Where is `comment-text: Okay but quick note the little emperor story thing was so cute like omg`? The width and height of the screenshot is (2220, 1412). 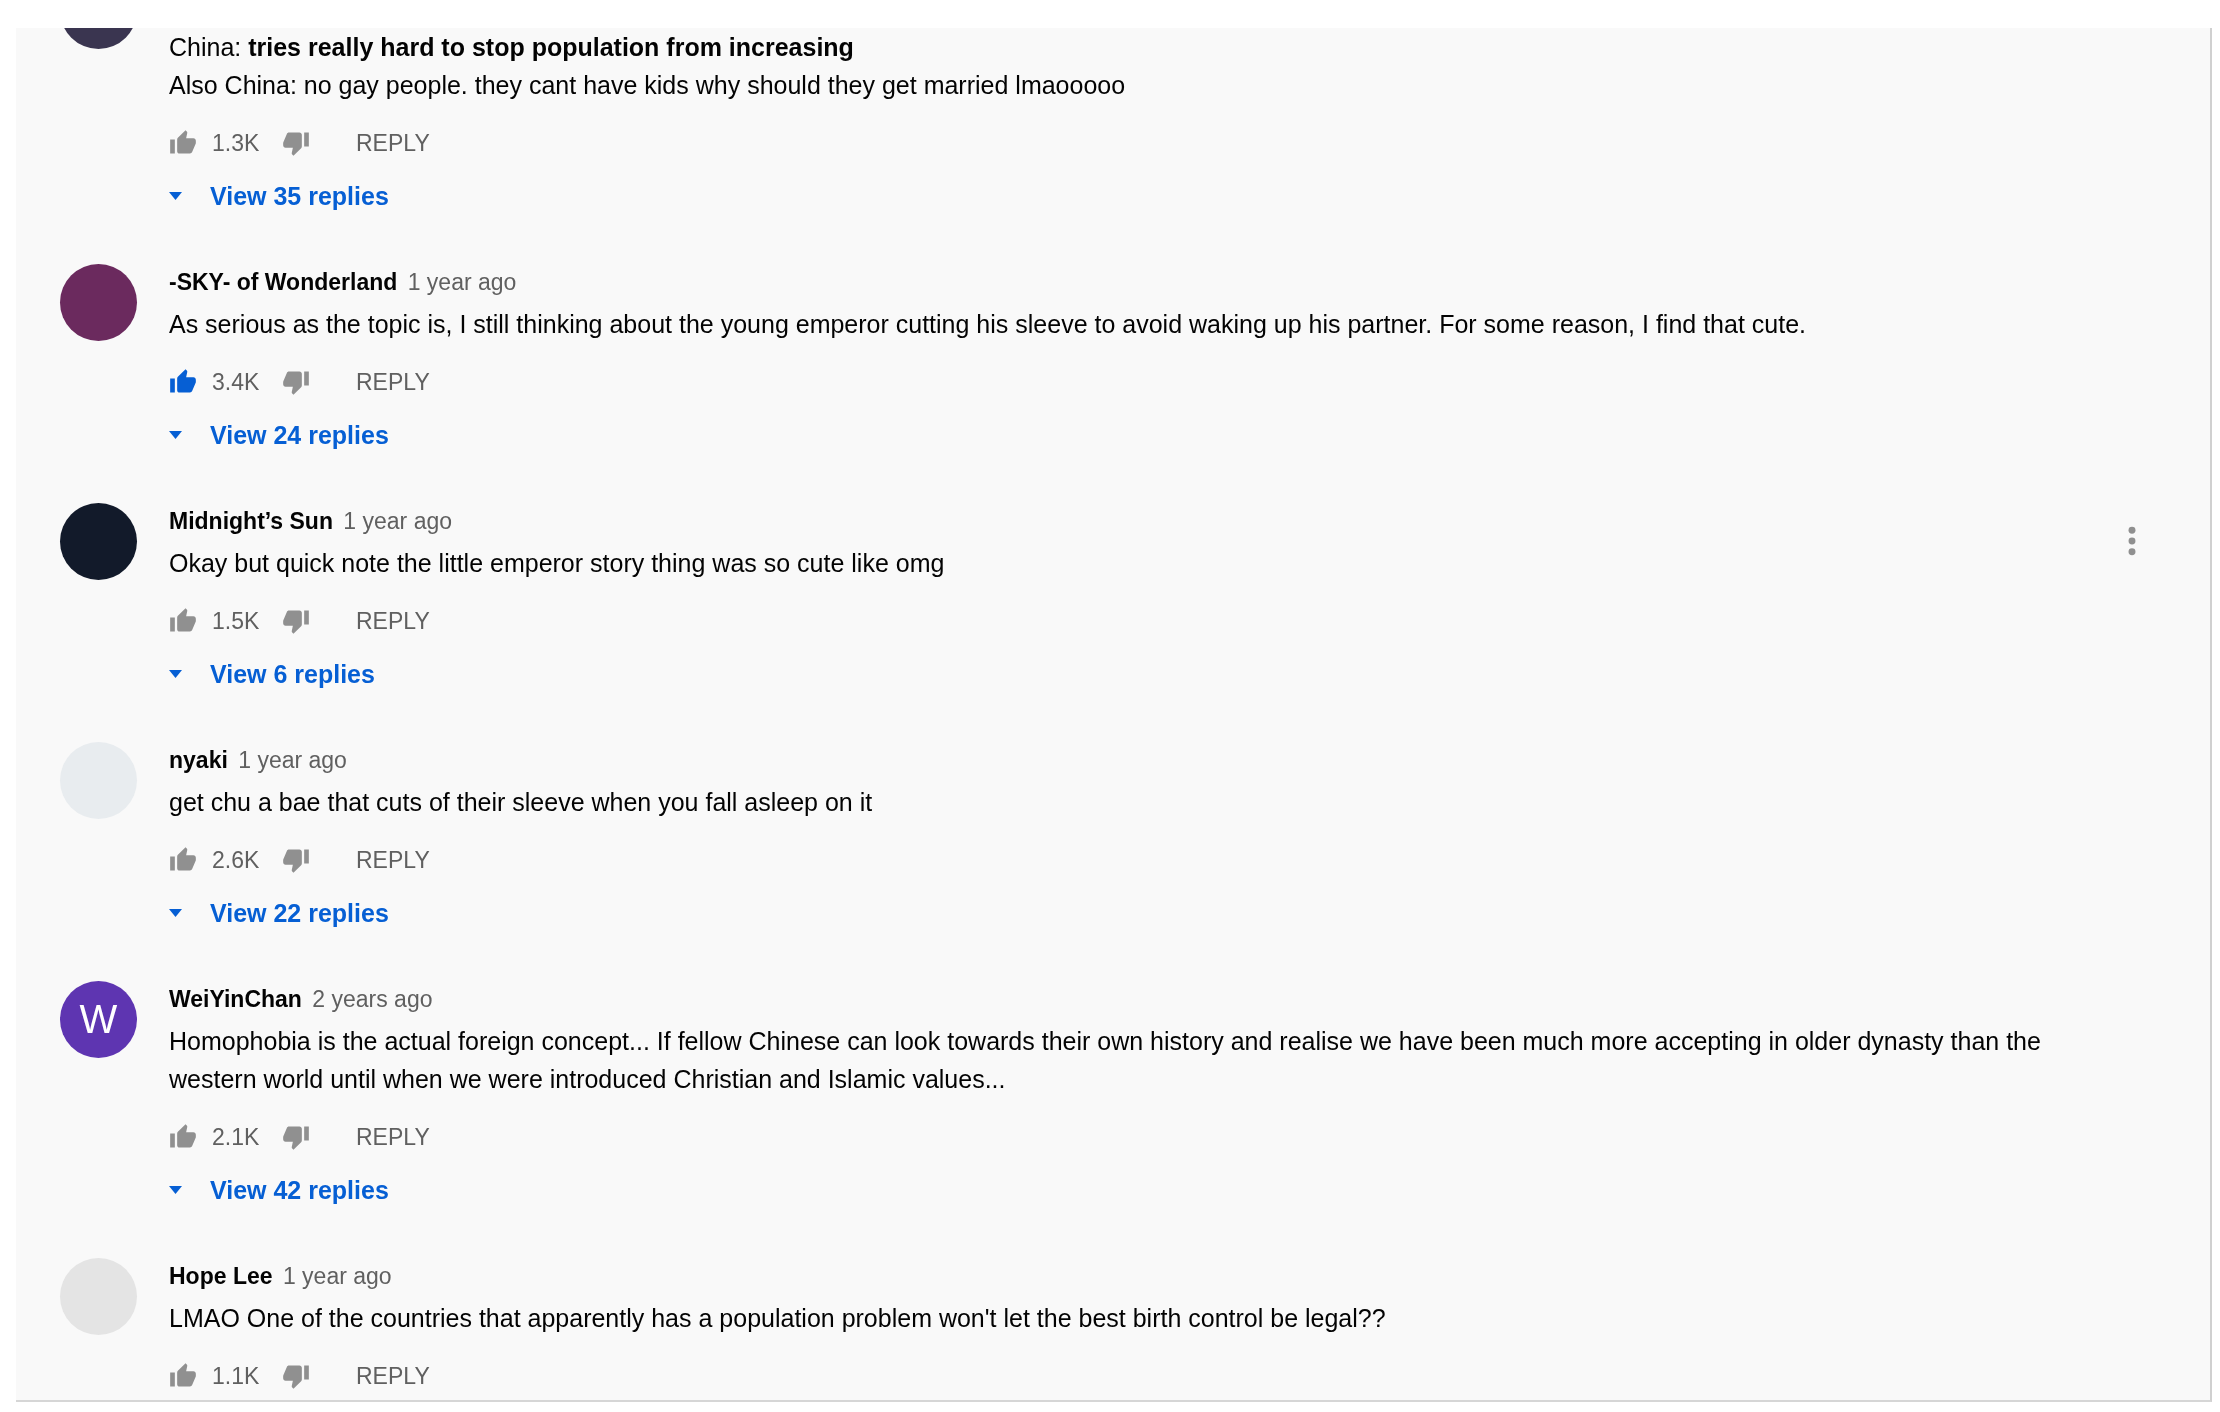
comment-text: Okay but quick note the little emperor story thing was so cute like omg is located at coordinates (557, 563).